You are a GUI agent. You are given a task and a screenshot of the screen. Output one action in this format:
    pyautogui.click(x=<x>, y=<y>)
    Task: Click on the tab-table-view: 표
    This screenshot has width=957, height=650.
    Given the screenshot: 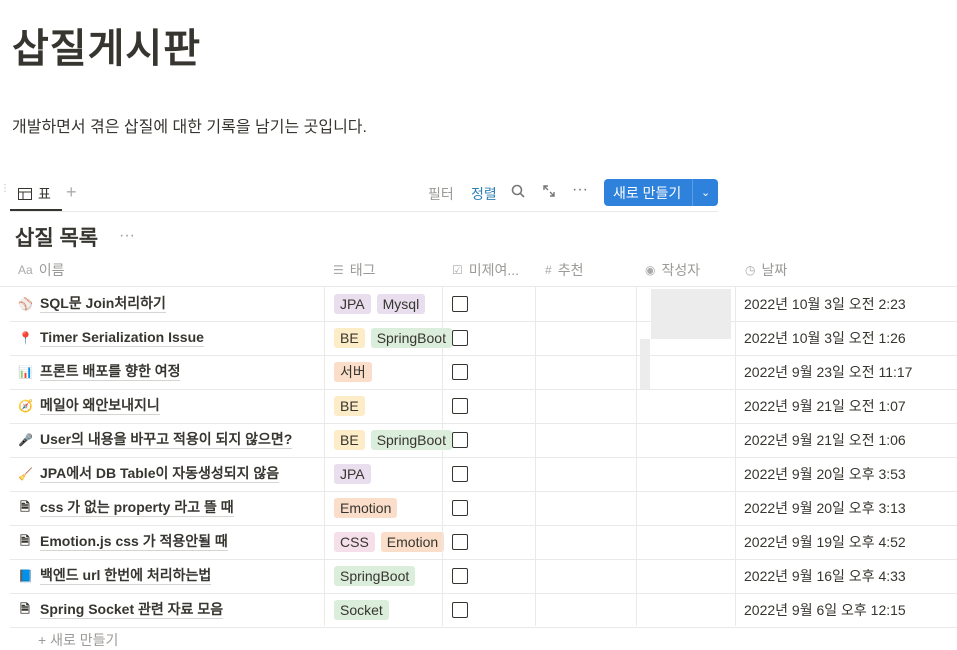 What is the action you would take?
    pyautogui.click(x=36, y=194)
    